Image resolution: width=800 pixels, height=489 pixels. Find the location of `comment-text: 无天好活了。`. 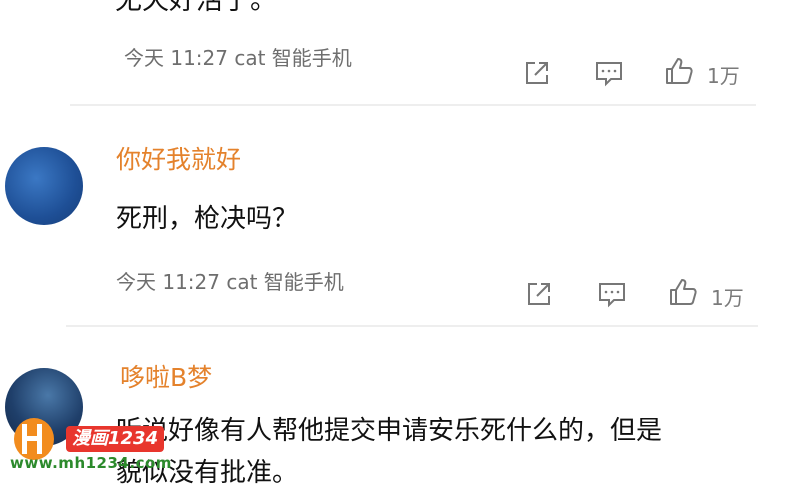

comment-text: 无天好活了。 is located at coordinates (196, 8).